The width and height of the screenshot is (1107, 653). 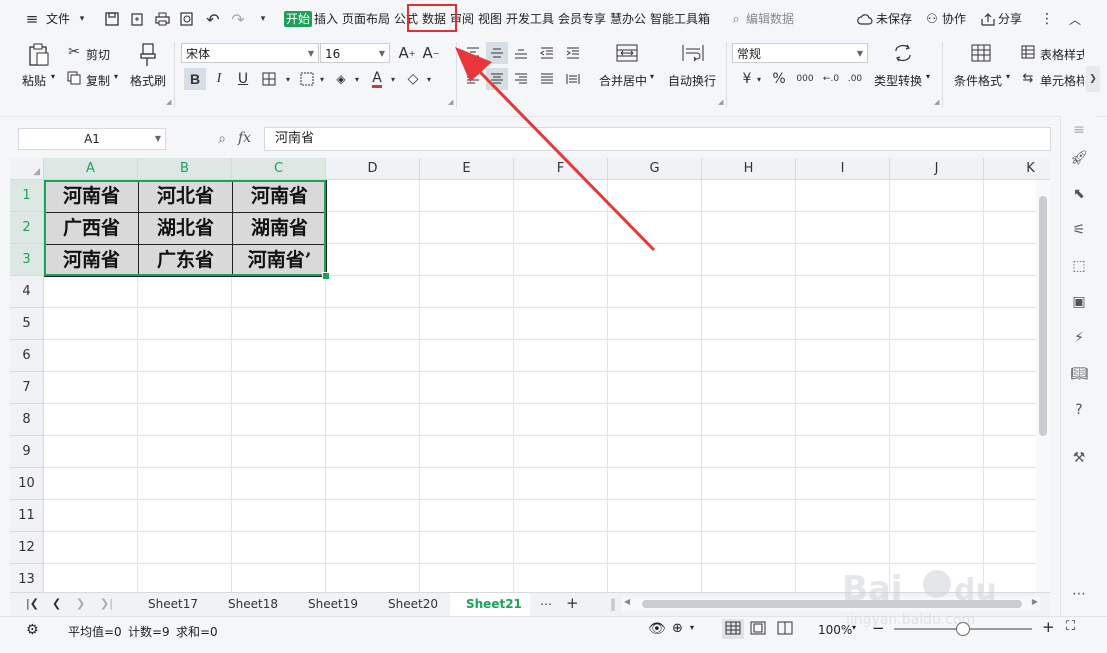 What do you see at coordinates (749, 578) in the screenshot?
I see `cell-h13` at bounding box center [749, 578].